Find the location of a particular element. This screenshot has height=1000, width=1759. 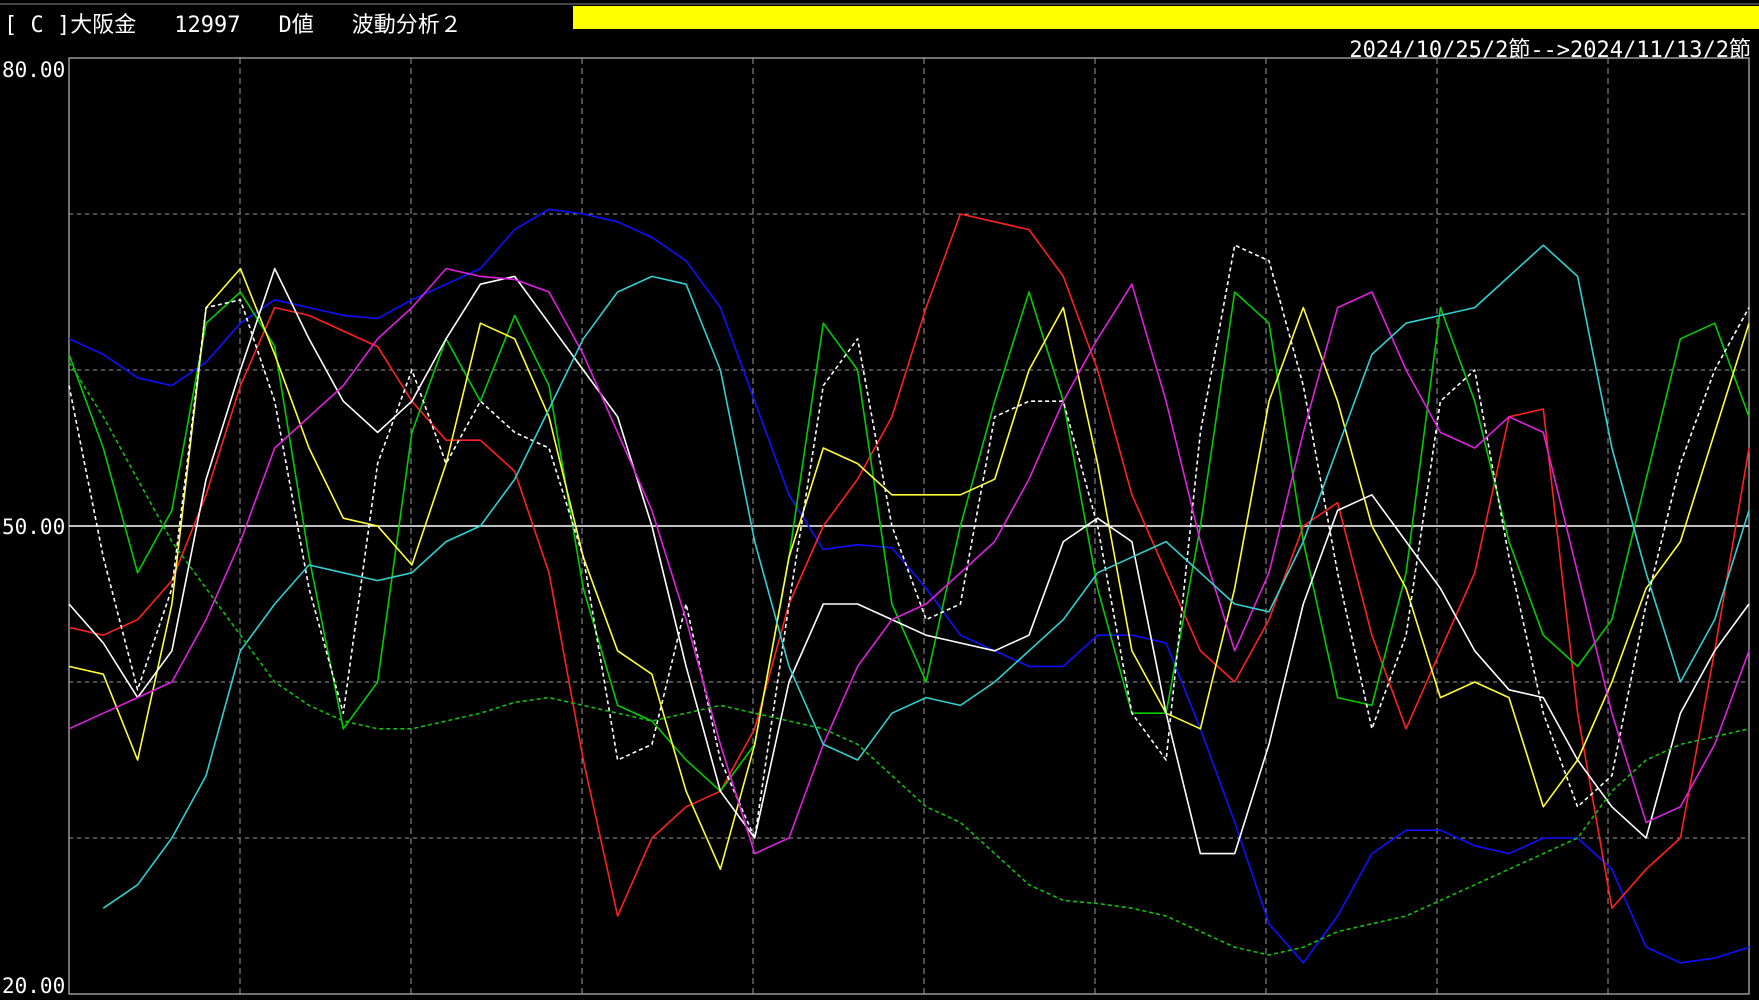

y-tick-top: 80.00 is located at coordinates (34, 70).